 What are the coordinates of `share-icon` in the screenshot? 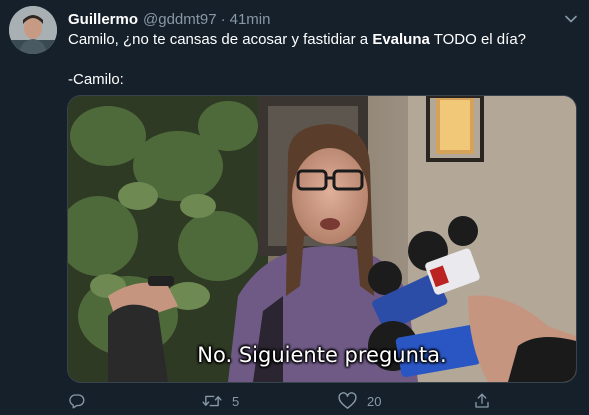 It's located at (482, 400).